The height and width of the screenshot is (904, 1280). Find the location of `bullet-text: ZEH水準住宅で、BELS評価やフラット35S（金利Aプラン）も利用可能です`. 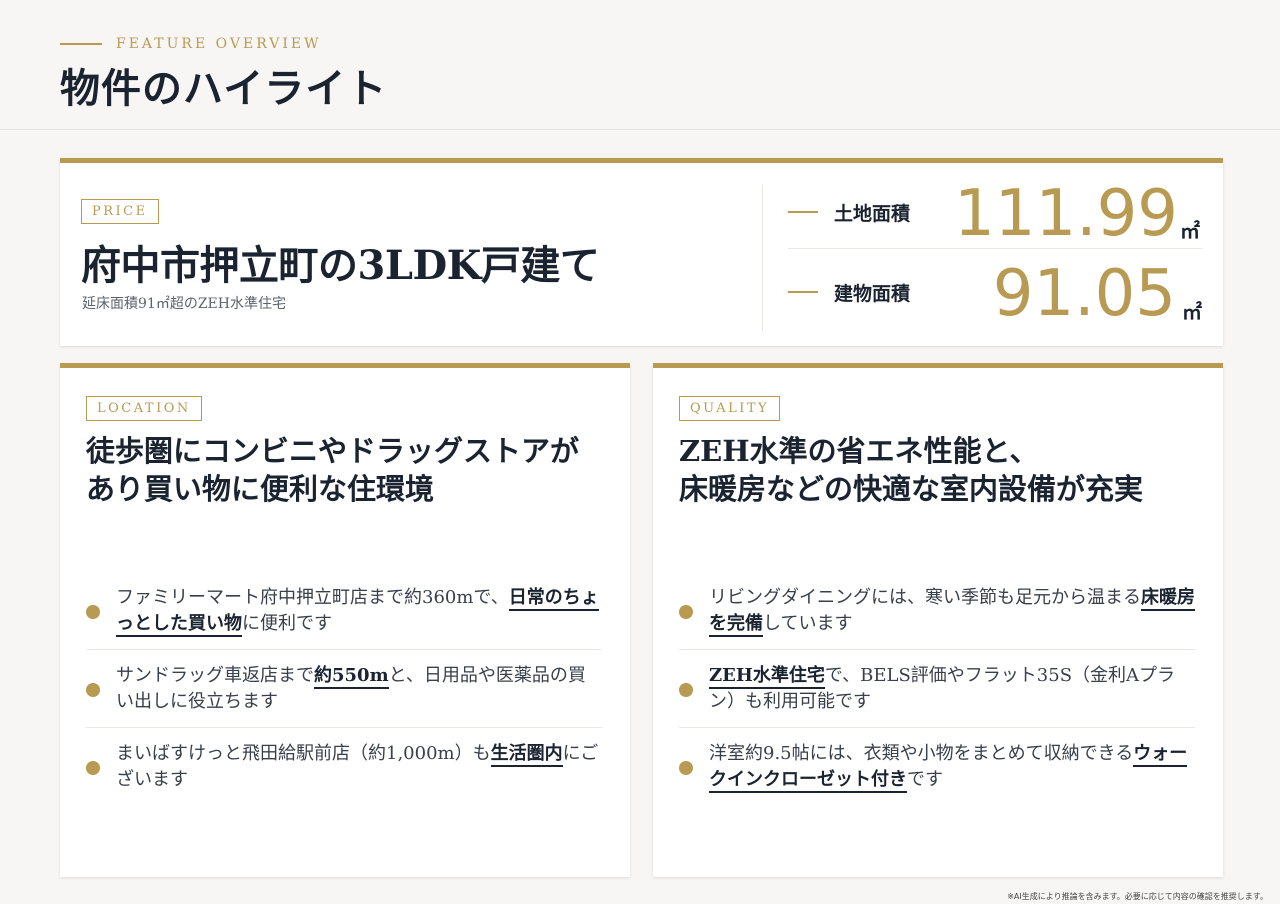

bullet-text: ZEH水準住宅で、BELS評価やフラット35S（金利Aプラン）も利用可能です is located at coordinates (952, 689).